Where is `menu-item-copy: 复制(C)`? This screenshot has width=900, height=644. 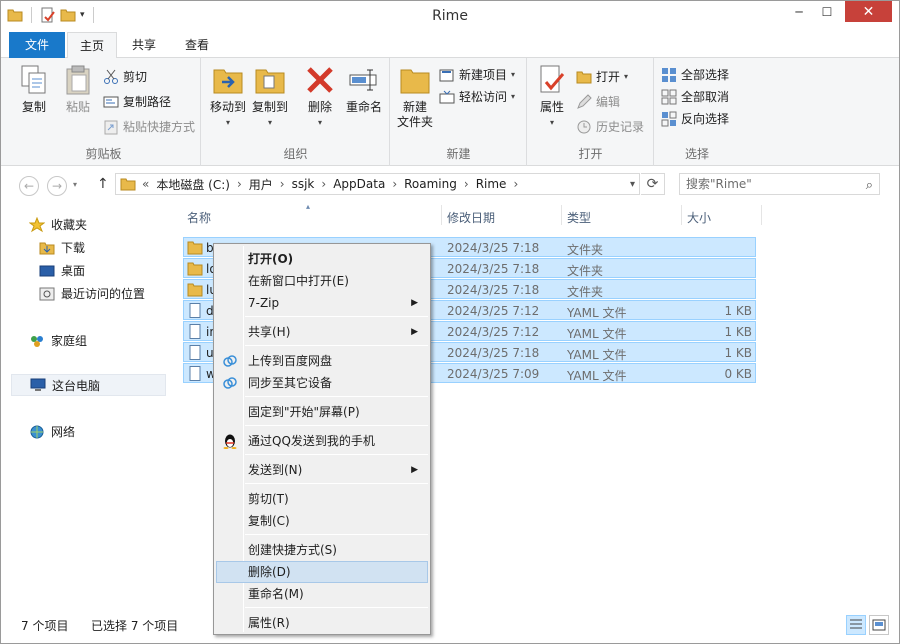 menu-item-copy: 复制(C) is located at coordinates (322, 521).